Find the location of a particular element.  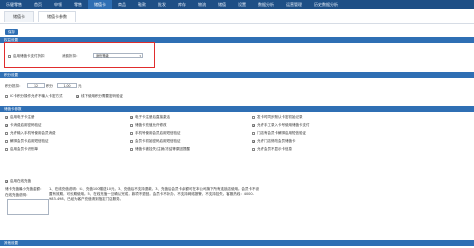

enable-card-discount-label: 启用储值卡支付折扣 is located at coordinates (29, 56).